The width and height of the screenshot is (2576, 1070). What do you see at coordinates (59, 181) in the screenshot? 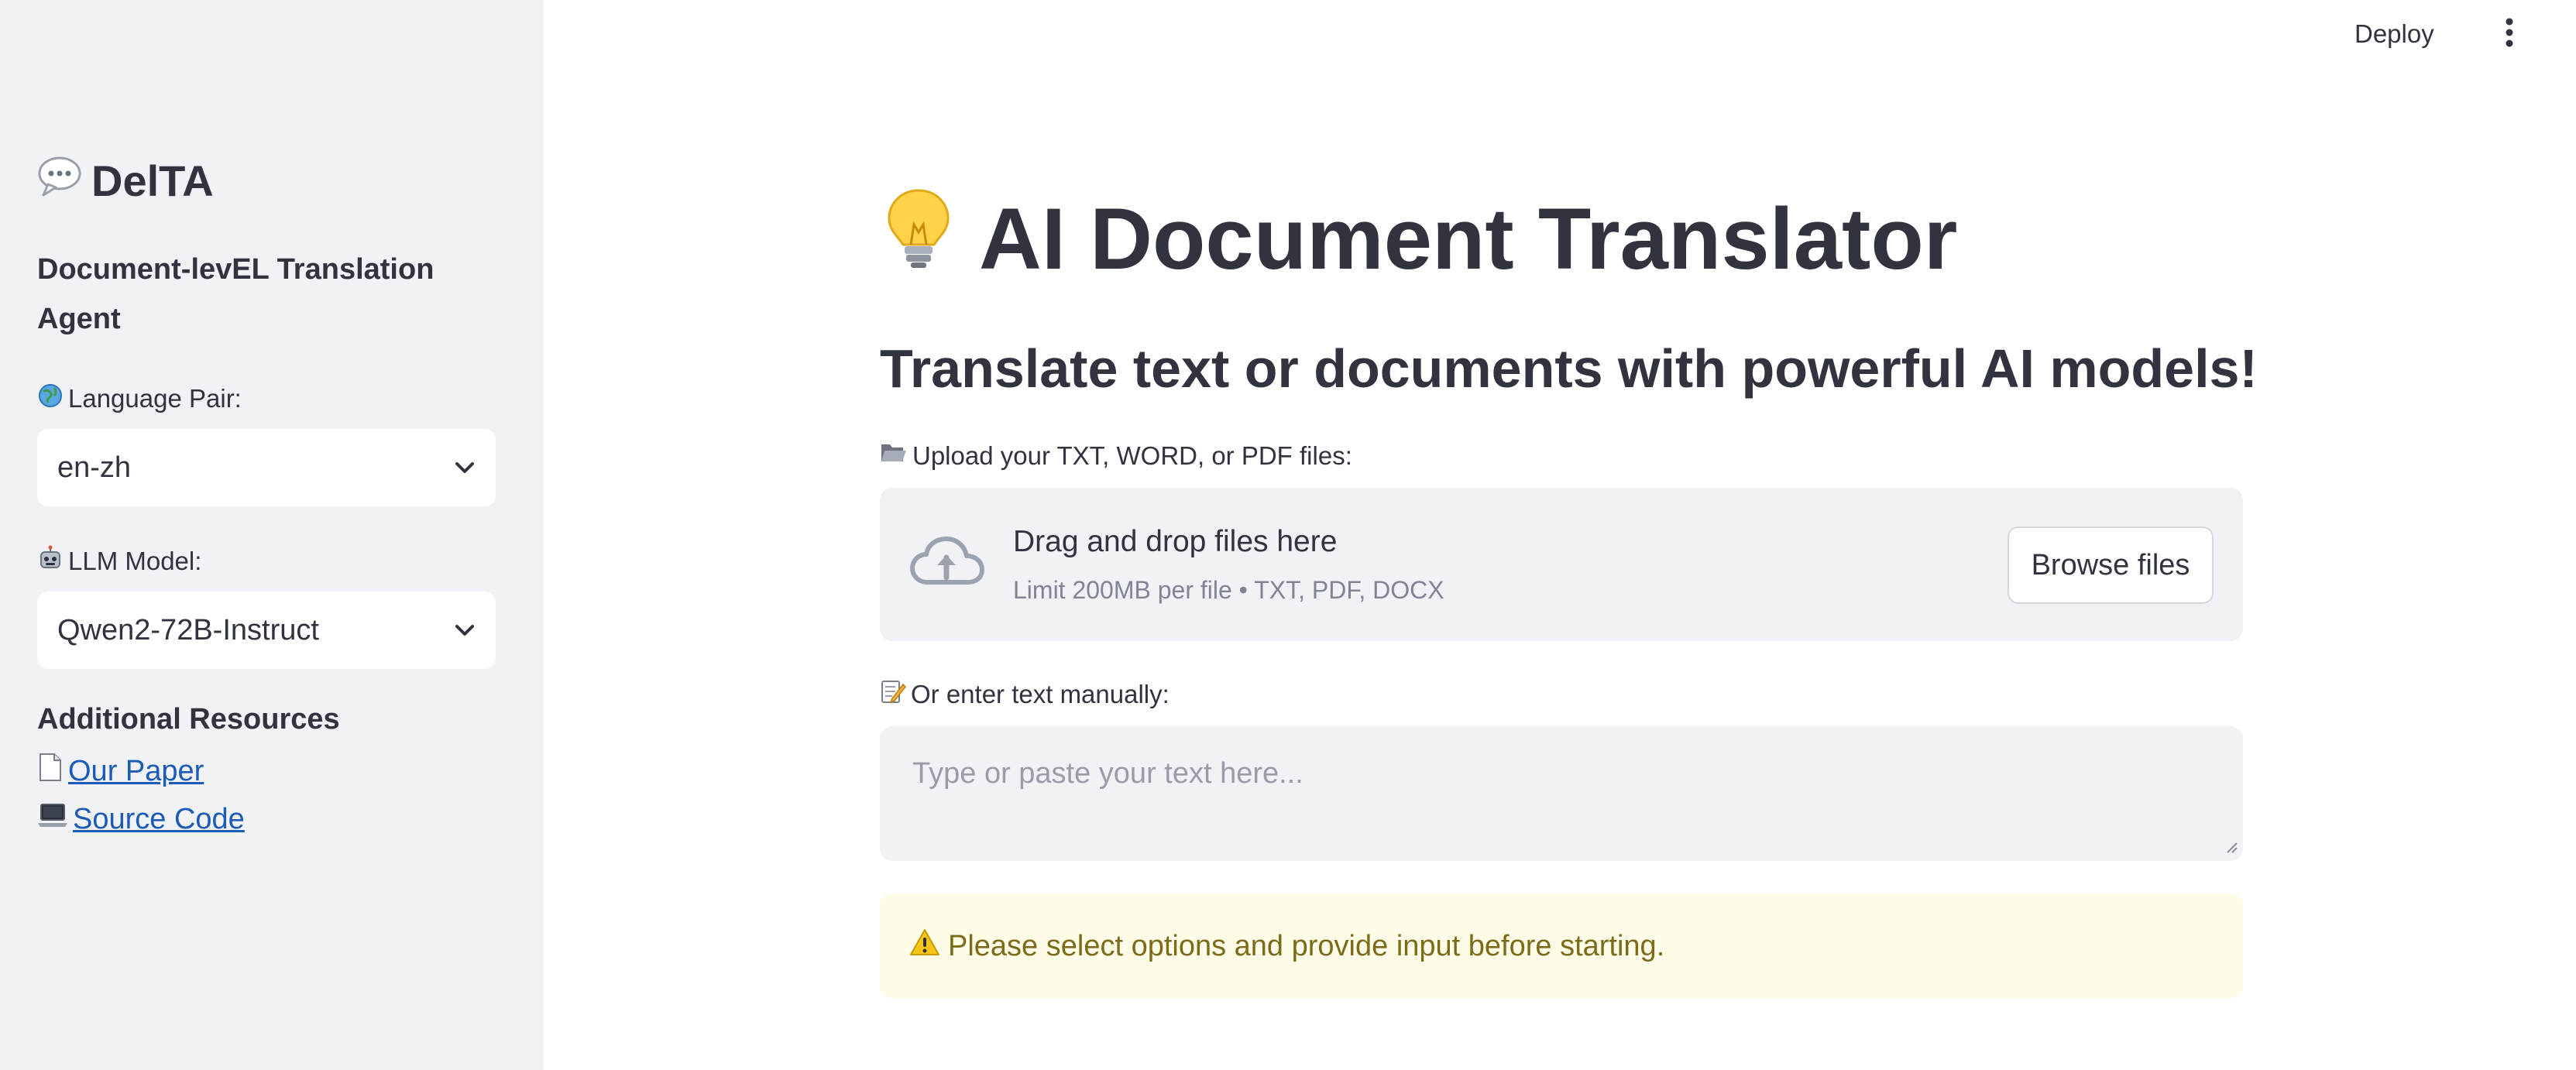
I see `speech-bubble-icon` at bounding box center [59, 181].